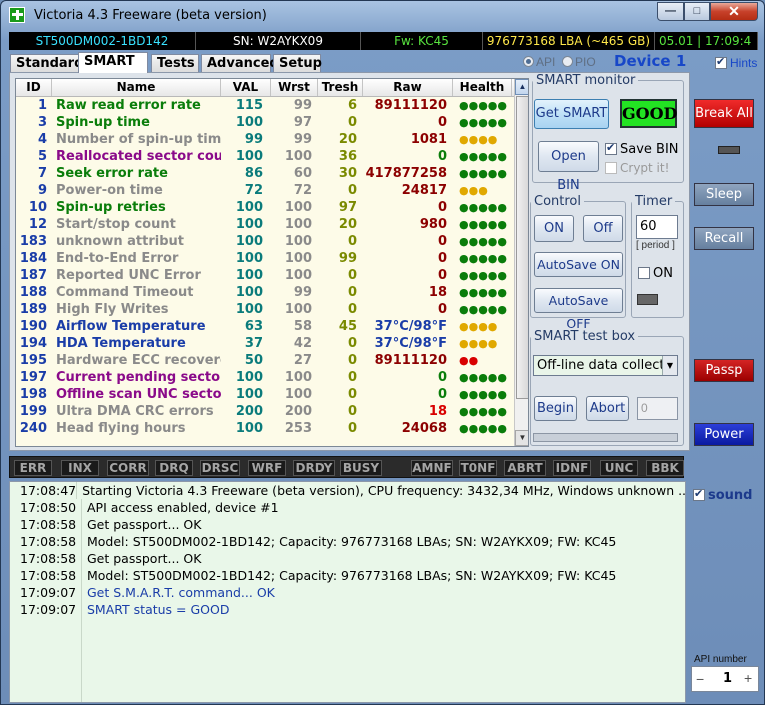 The height and width of the screenshot is (705, 765). What do you see at coordinates (482, 87) in the screenshot?
I see `col-health: Health` at bounding box center [482, 87].